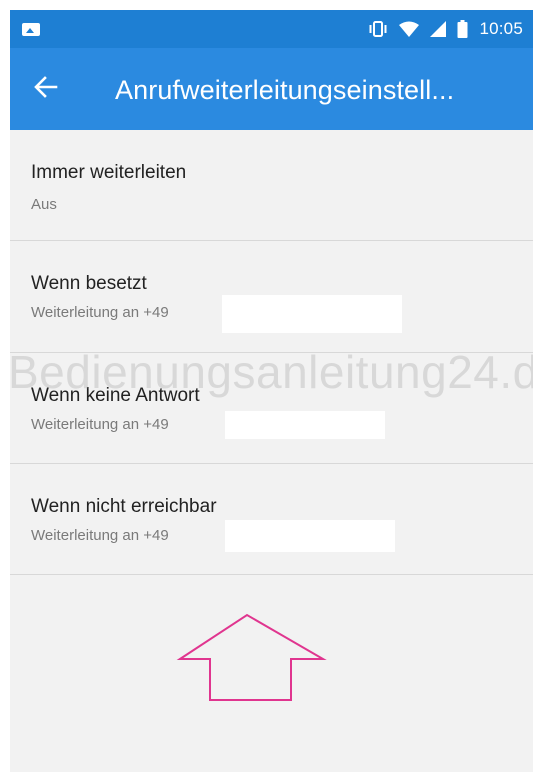 The image size is (543, 772). I want to click on list-item-title: Wenn besetzt, so click(89, 283).